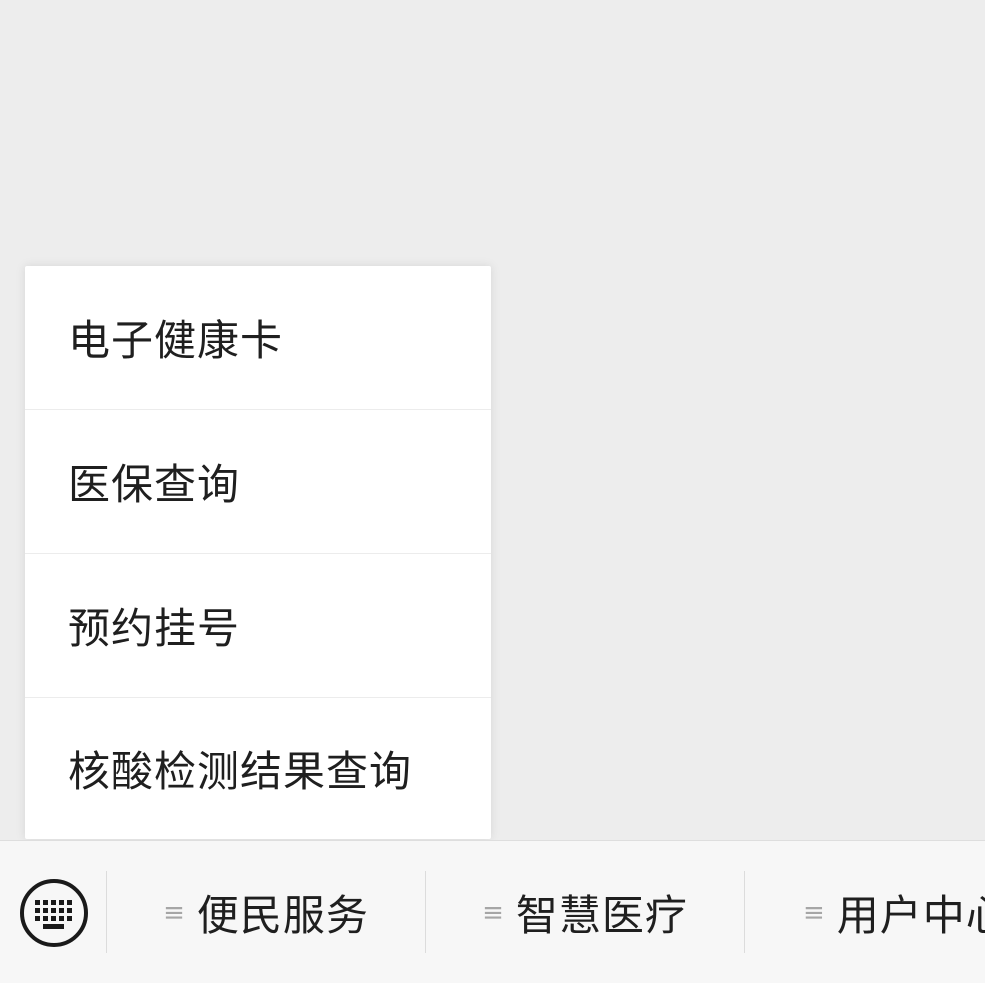 The width and height of the screenshot is (985, 983). What do you see at coordinates (176, 340) in the screenshot?
I see `submenu-item-label: 电子健康卡` at bounding box center [176, 340].